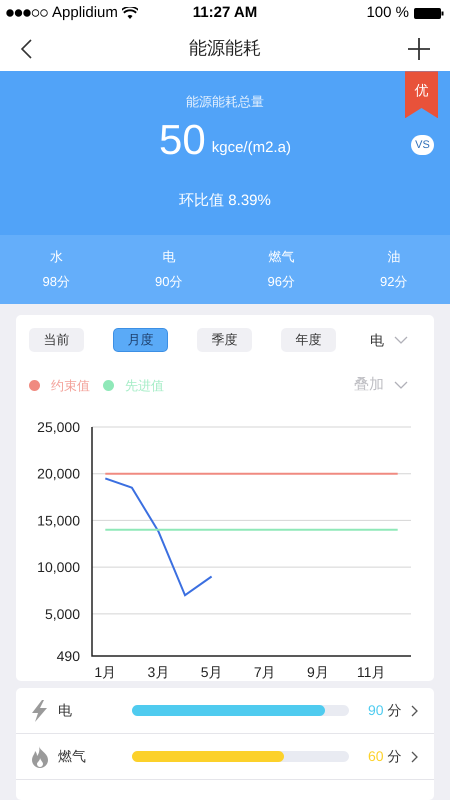 The width and height of the screenshot is (450, 800). I want to click on summary-title: 能源能耗总量, so click(225, 102).